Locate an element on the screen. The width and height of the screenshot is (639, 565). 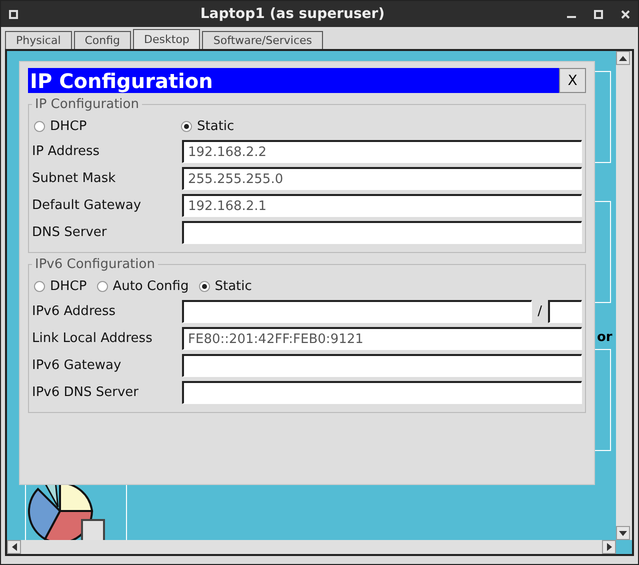
tab: Physical is located at coordinates (38, 40).